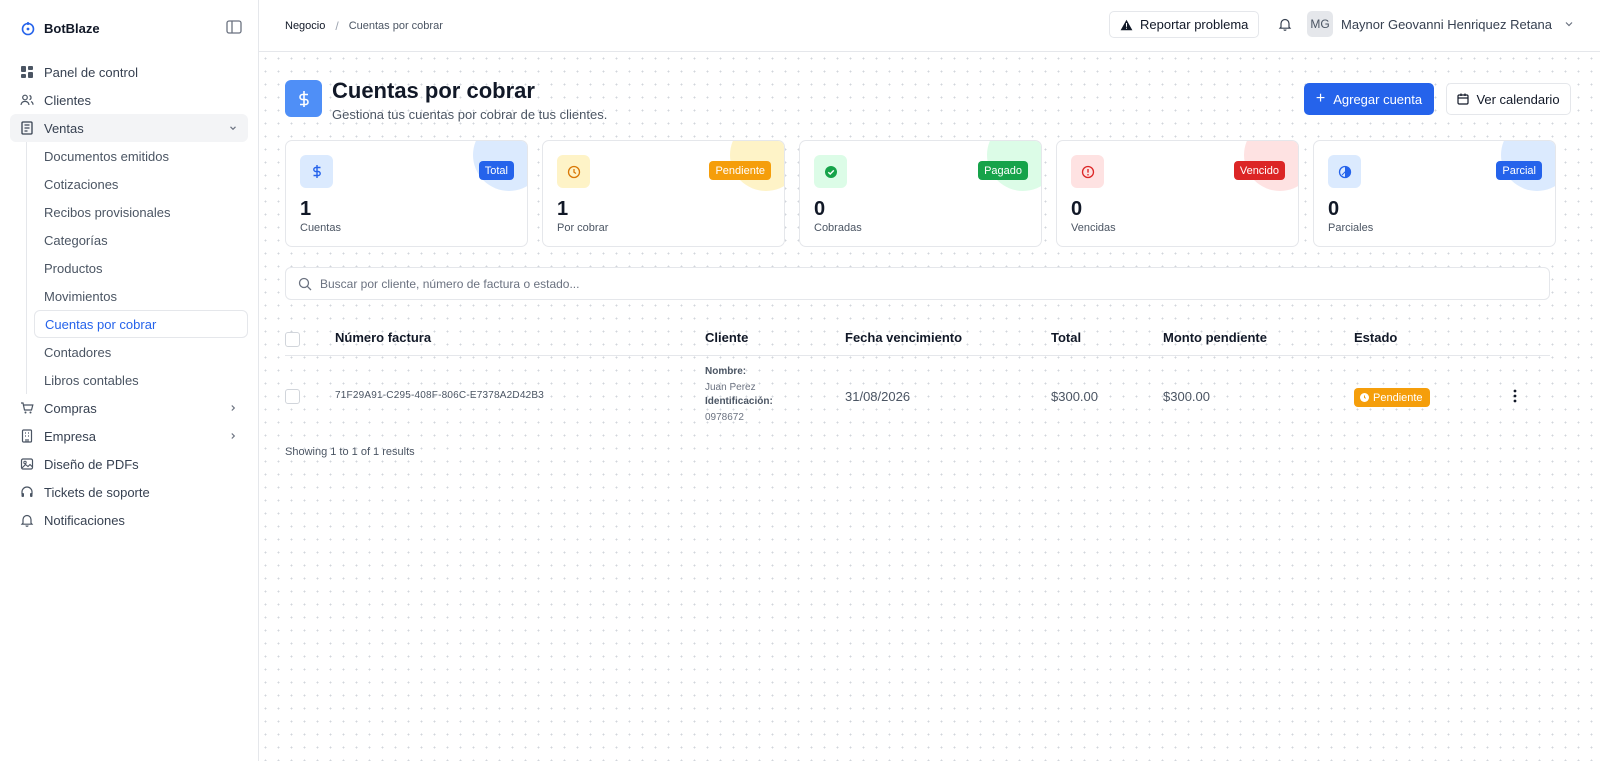  Describe the element at coordinates (305, 283) in the screenshot. I see `search-icon` at that location.